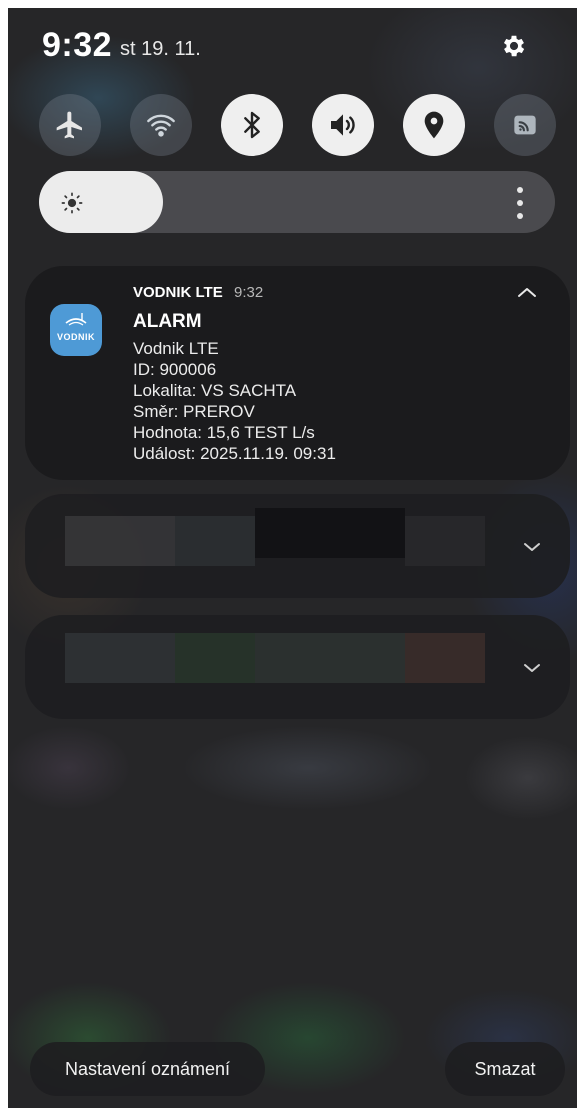 The height and width of the screenshot is (1113, 577). Describe the element at coordinates (194, 411) in the screenshot. I see `notification-line: Směr: PREROV` at that location.